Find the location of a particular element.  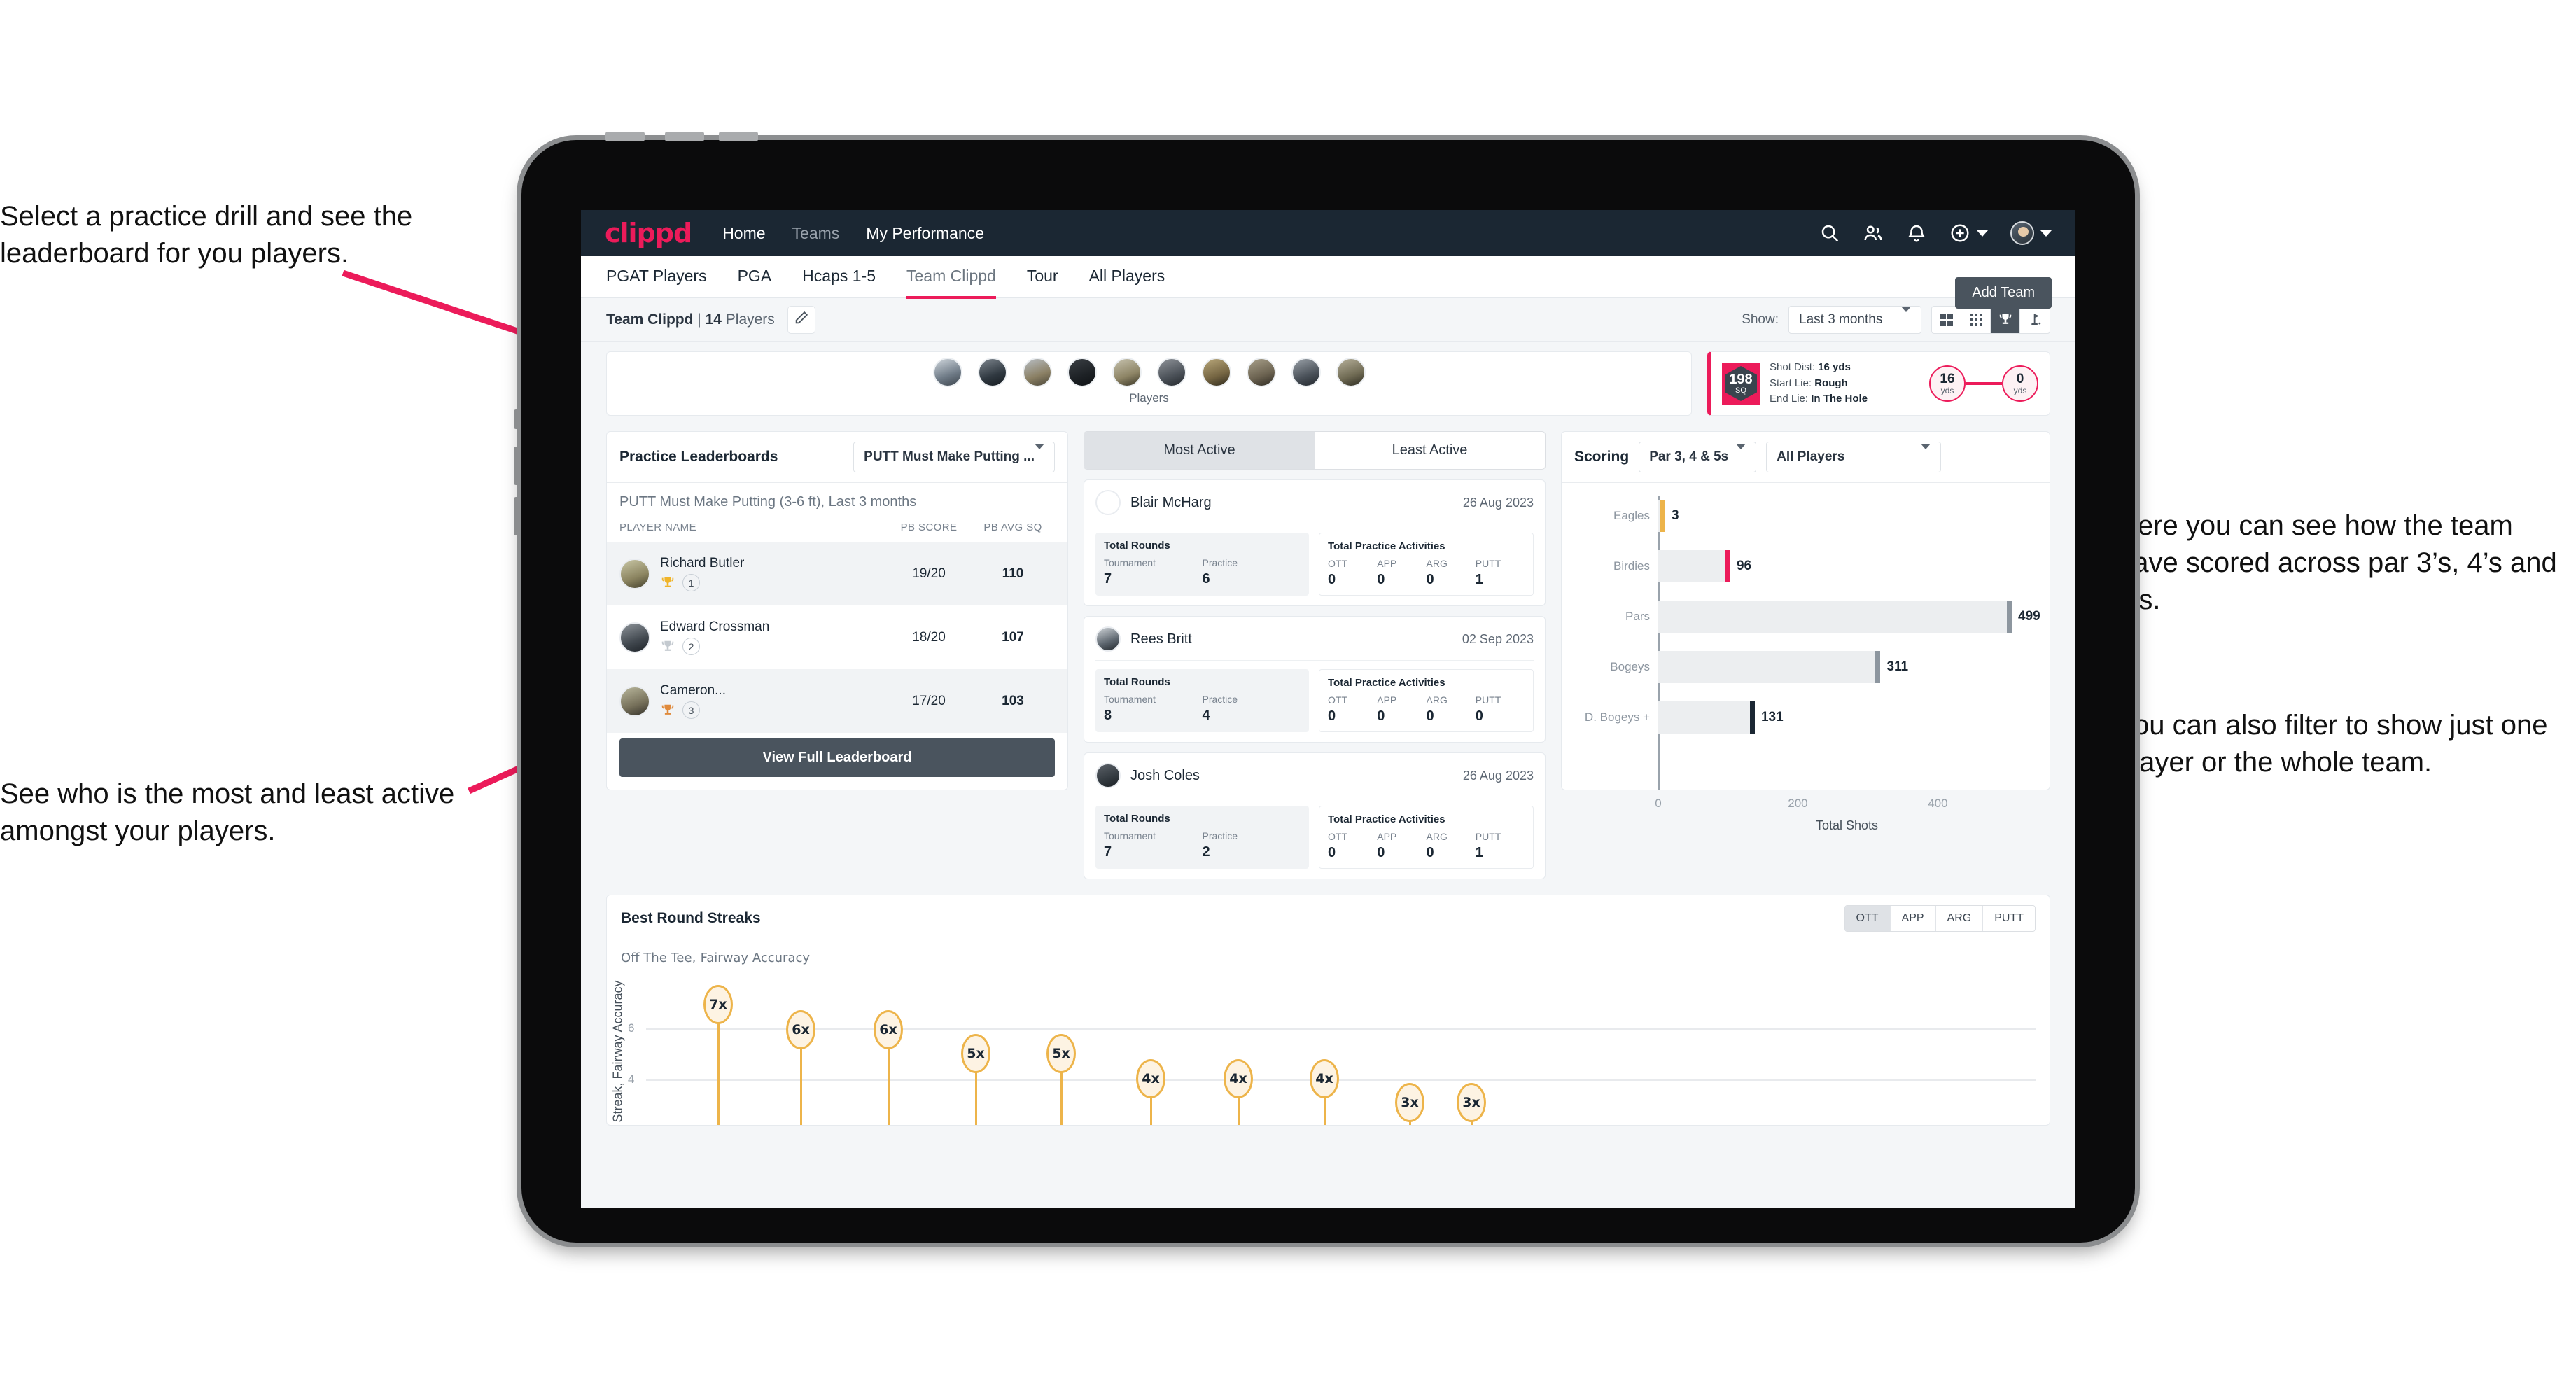

table-row: Cameron... 3 17/20 103 is located at coordinates (837, 701).